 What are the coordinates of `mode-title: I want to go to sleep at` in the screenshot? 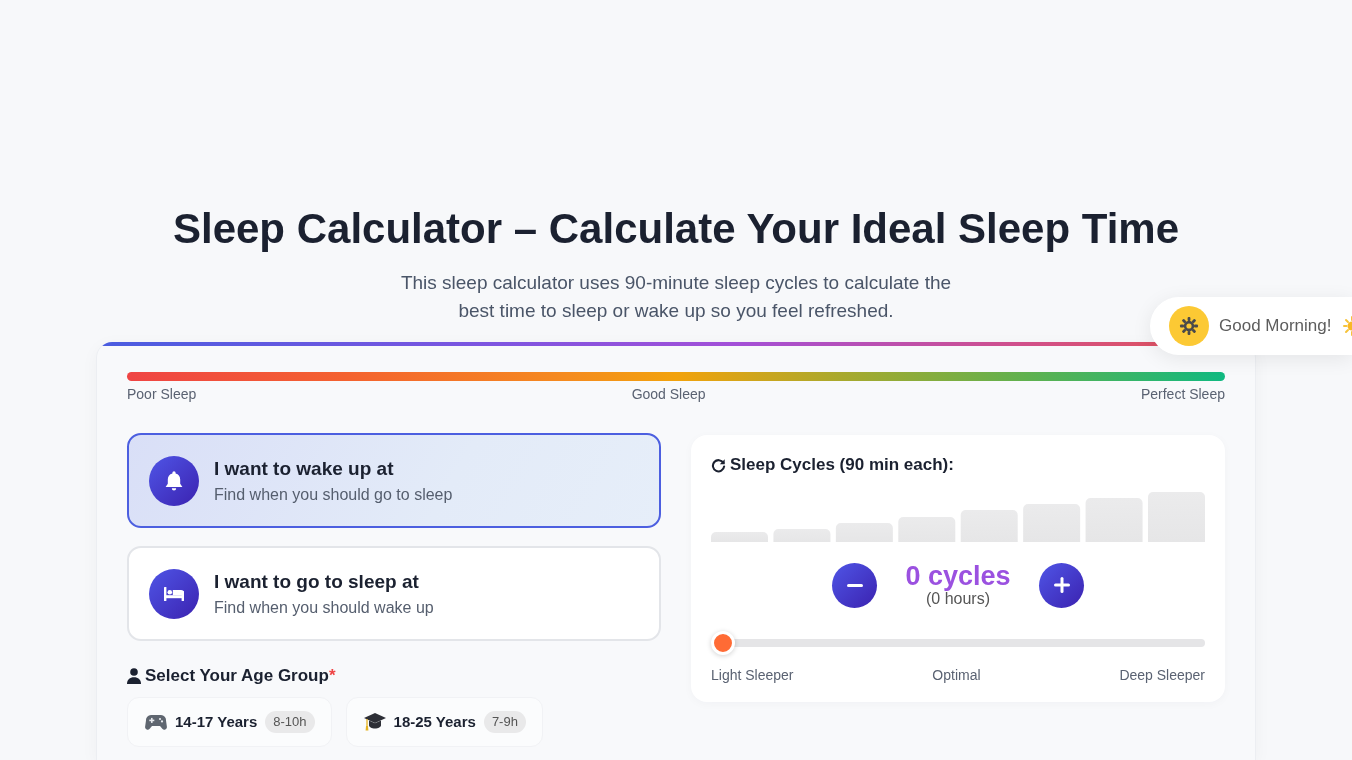 It's located at (316, 581).